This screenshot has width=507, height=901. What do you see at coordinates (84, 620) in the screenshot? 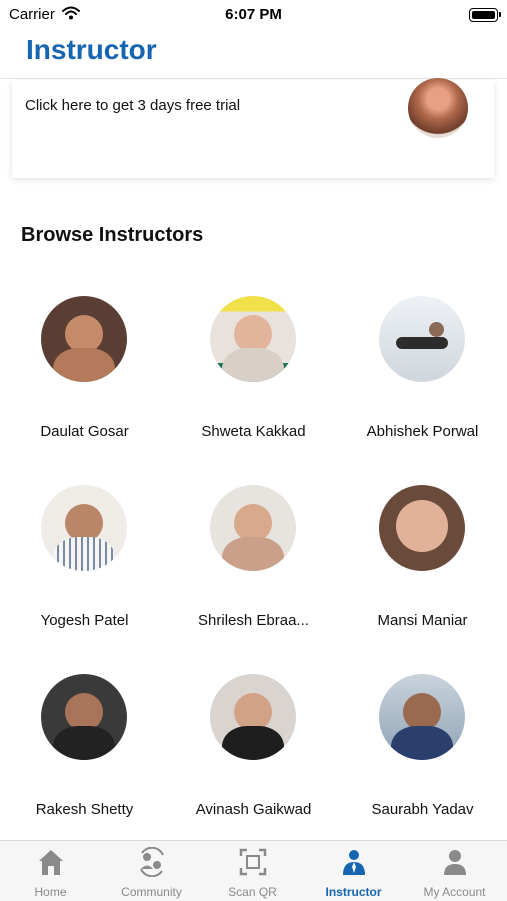
I see `instructor-name: Yogesh Patel` at bounding box center [84, 620].